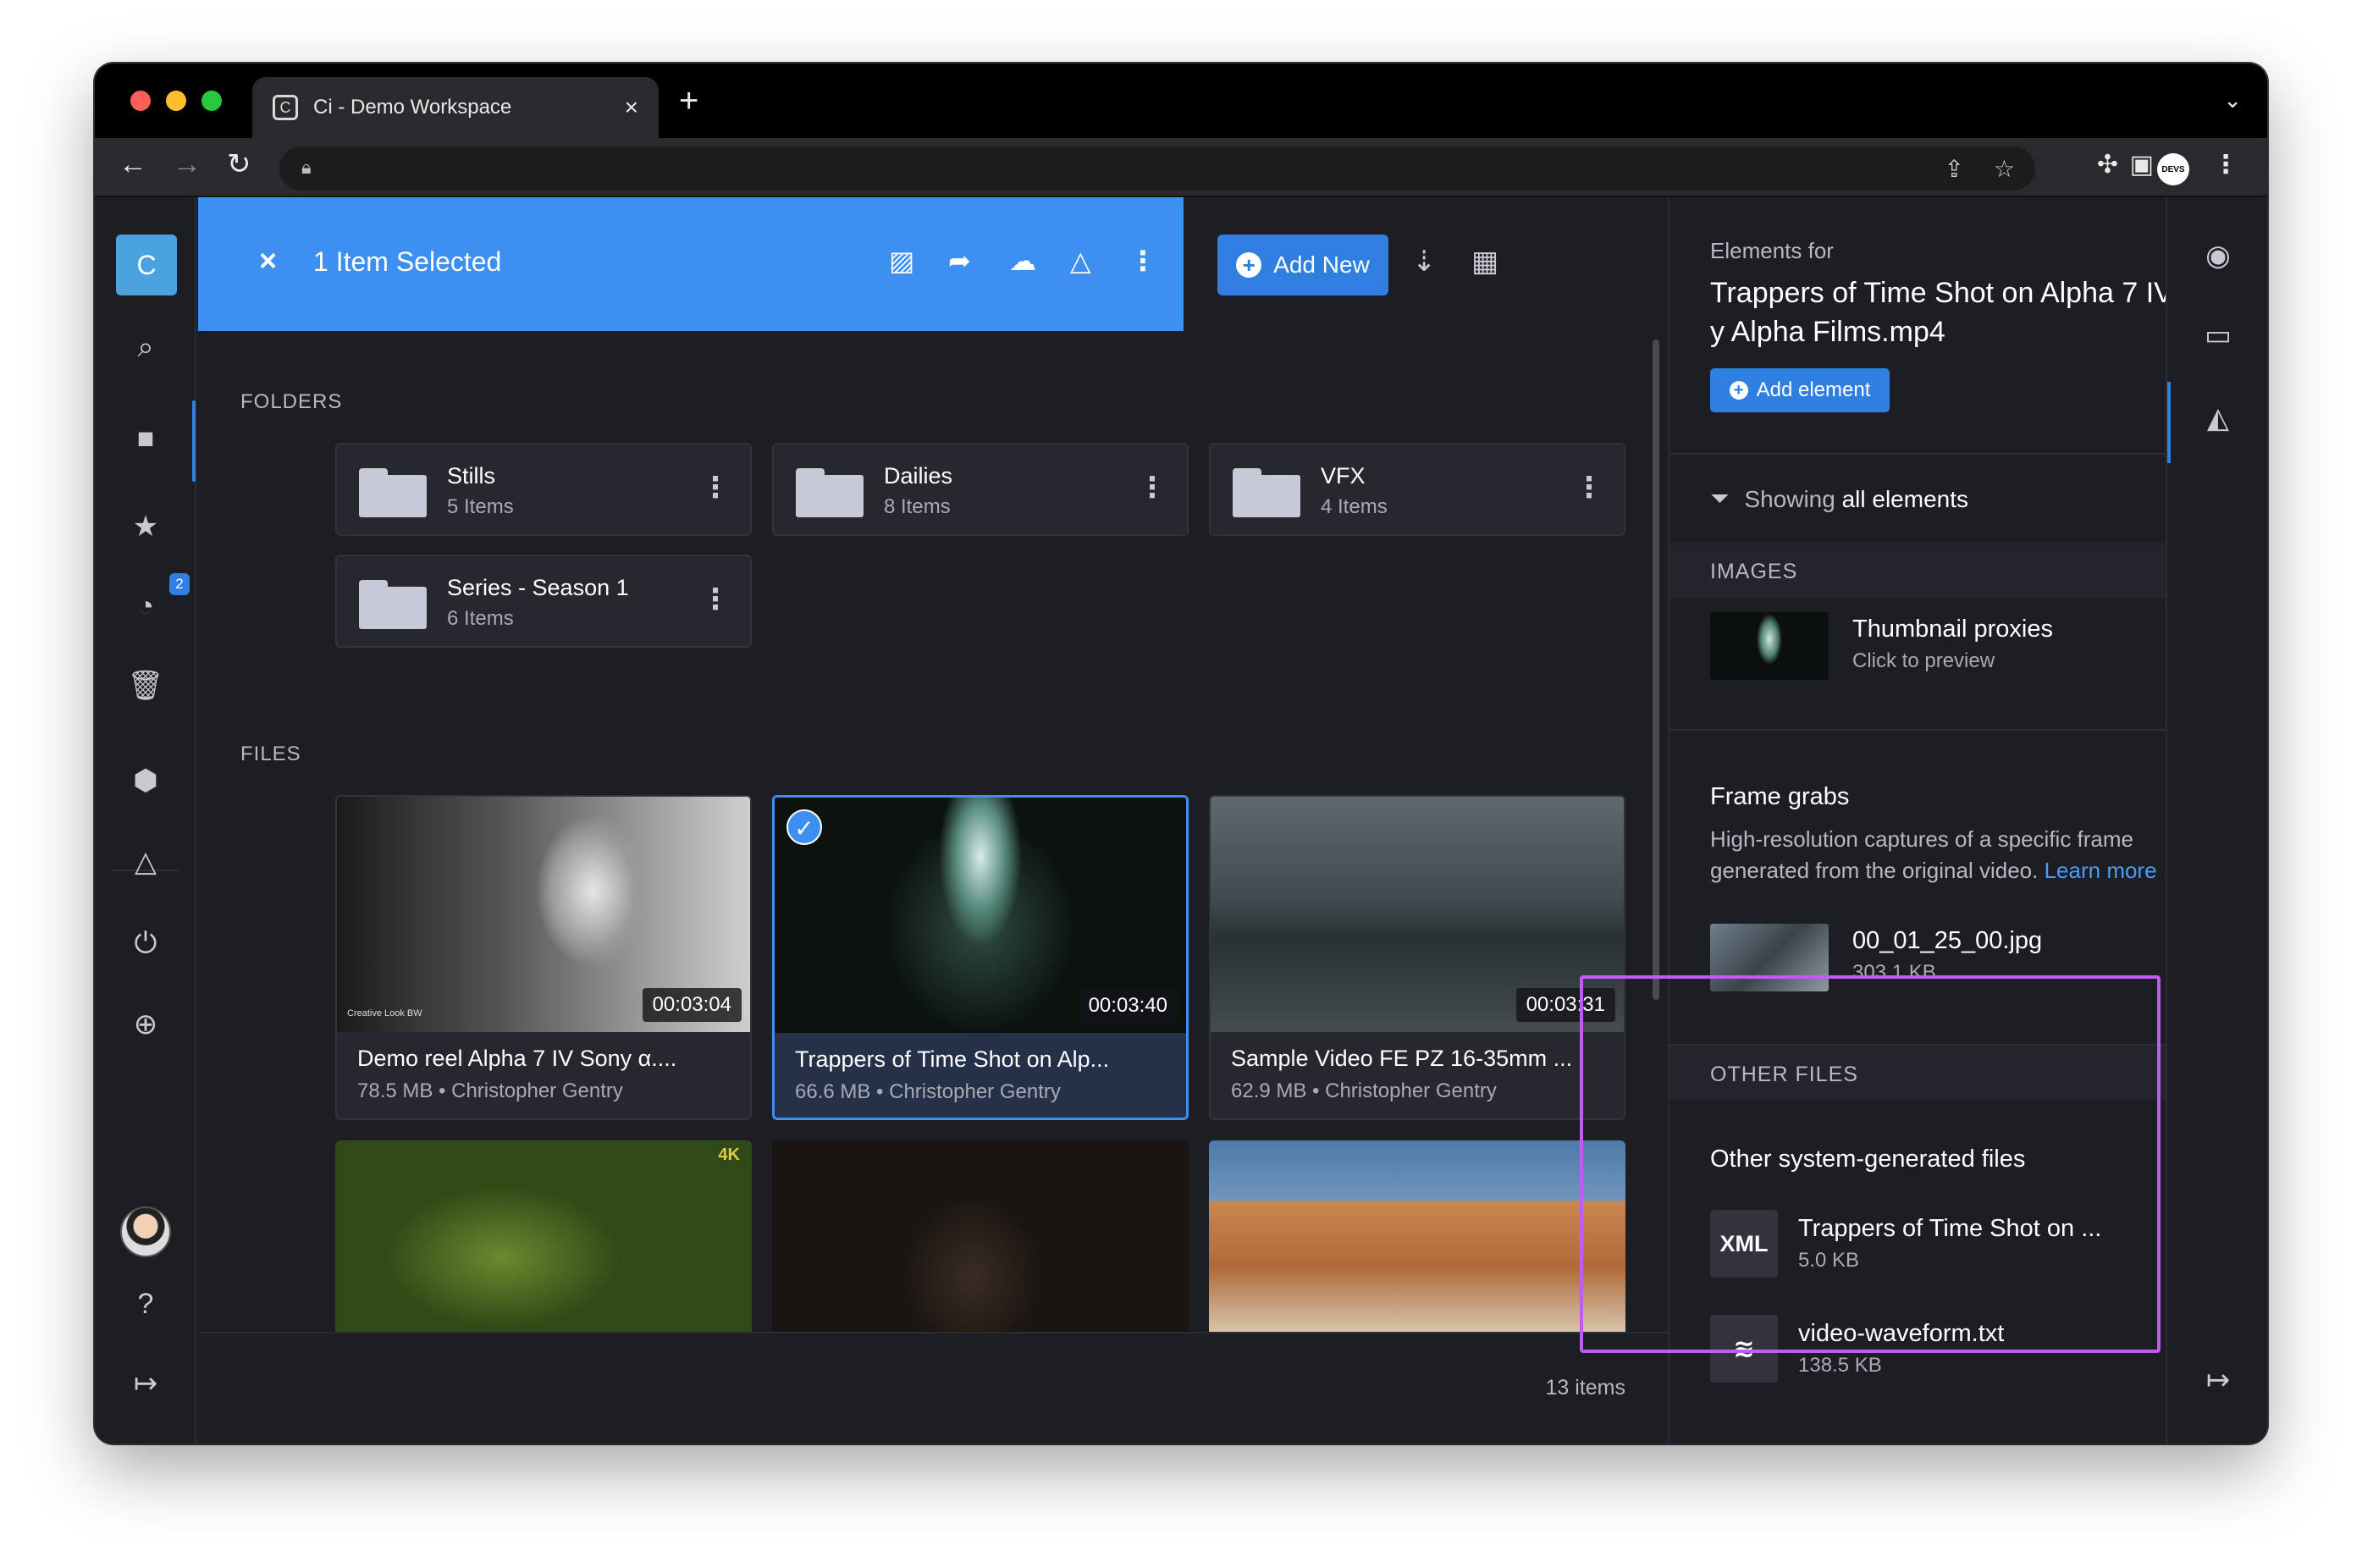  What do you see at coordinates (393, 604) in the screenshot?
I see `folder-icon` at bounding box center [393, 604].